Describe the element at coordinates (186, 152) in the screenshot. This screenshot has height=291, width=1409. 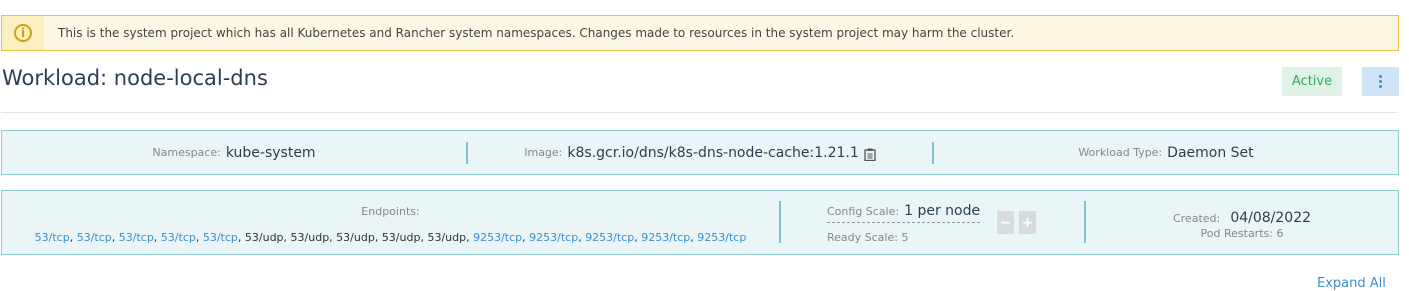
I see `namespace-label: Namespace:` at that location.